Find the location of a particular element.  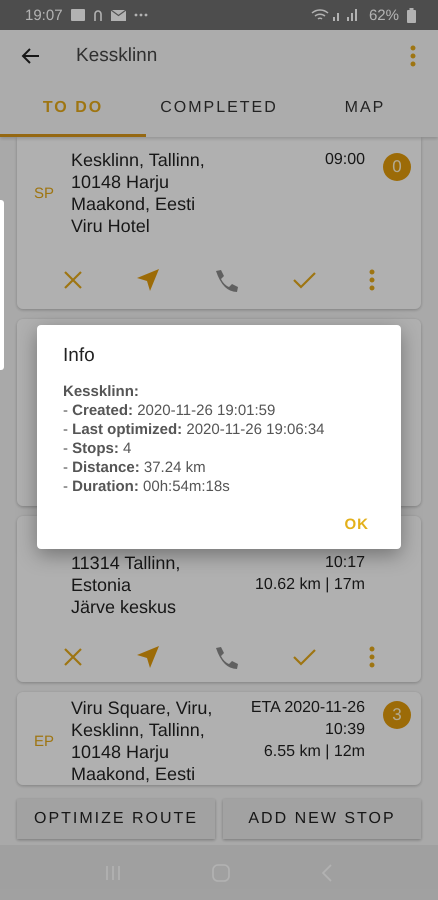

eta-text: ETA 2020-11-26 is located at coordinates (307, 708).